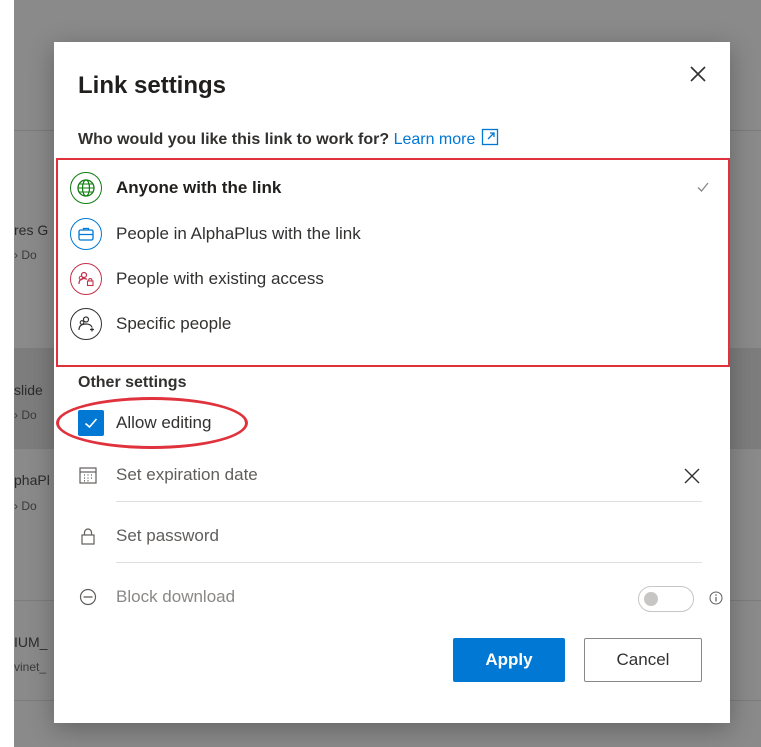 Image resolution: width=761 pixels, height=747 pixels. I want to click on expiration-date-row: Set expiration date, so click(390, 476).